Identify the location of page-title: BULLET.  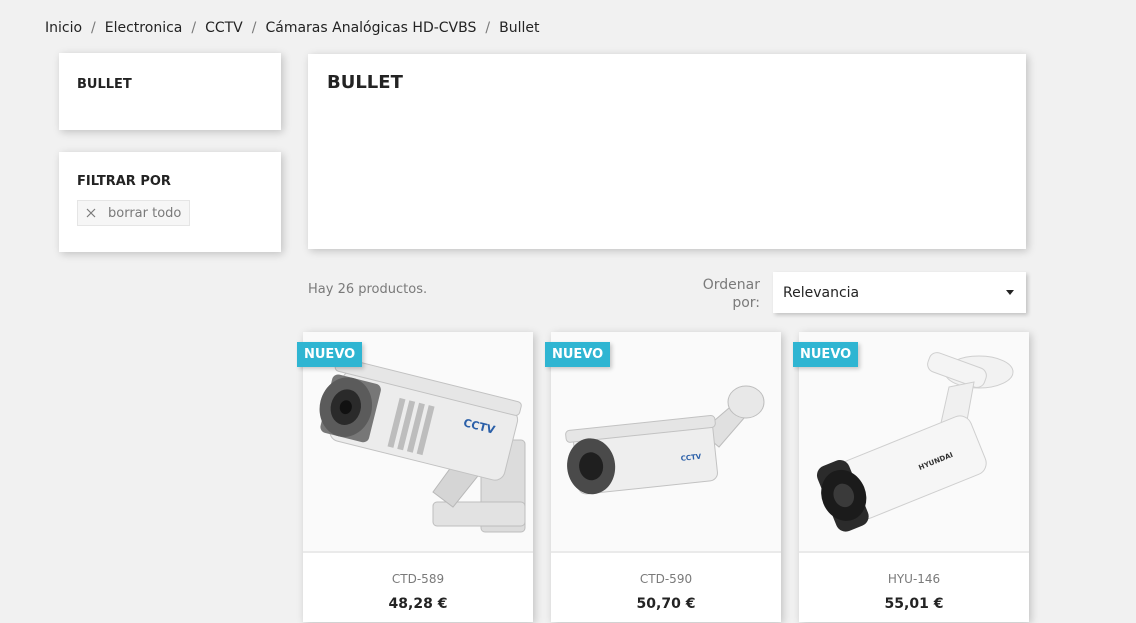
(365, 82).